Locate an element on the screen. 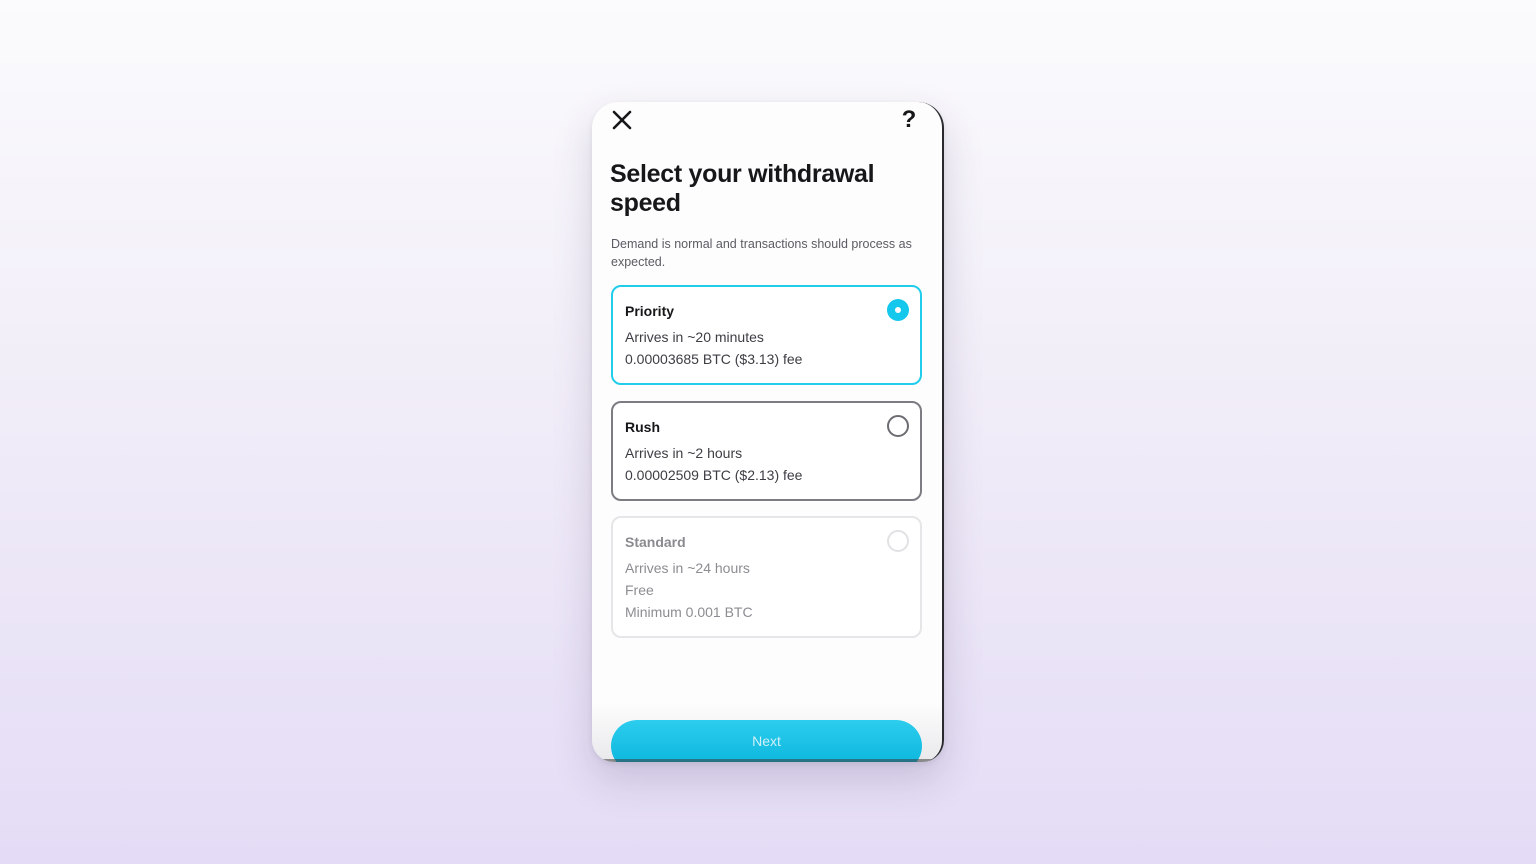 This screenshot has width=1536, height=864. option-priority-fee: 0.00003685 BTC ($3.13) fee is located at coordinates (714, 359).